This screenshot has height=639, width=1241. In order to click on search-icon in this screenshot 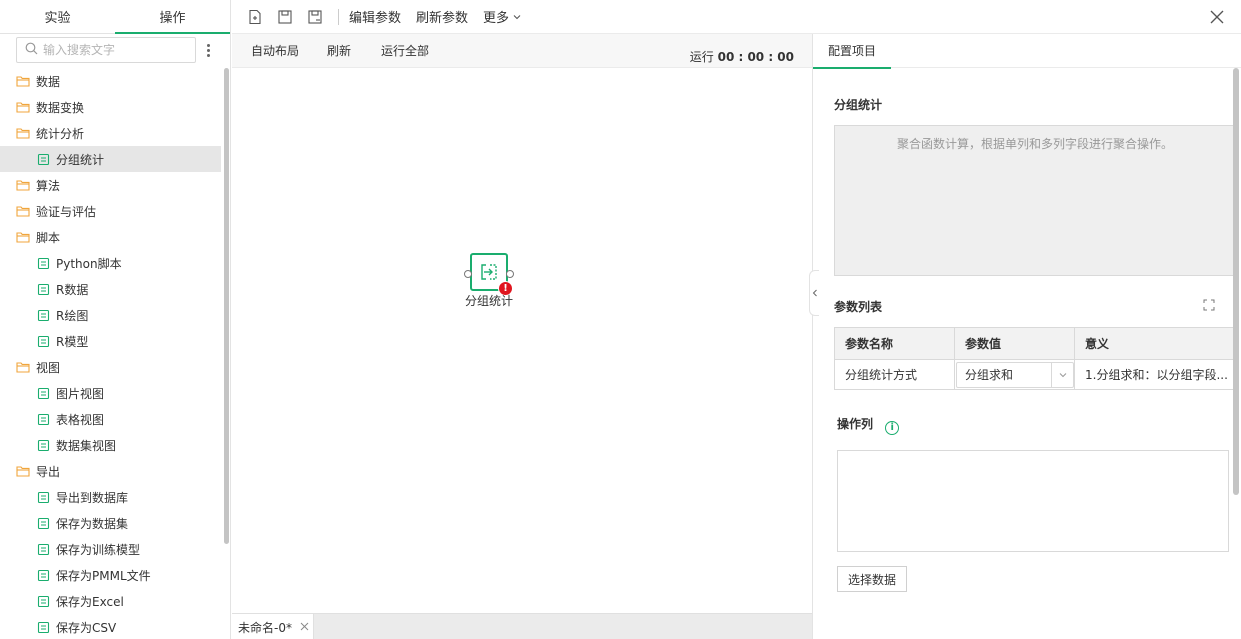, I will do `click(31, 50)`.